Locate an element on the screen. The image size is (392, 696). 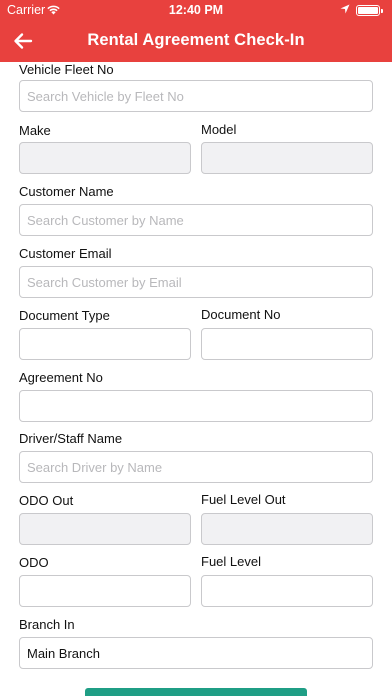
document-no-label: Document No is located at coordinates (241, 314).